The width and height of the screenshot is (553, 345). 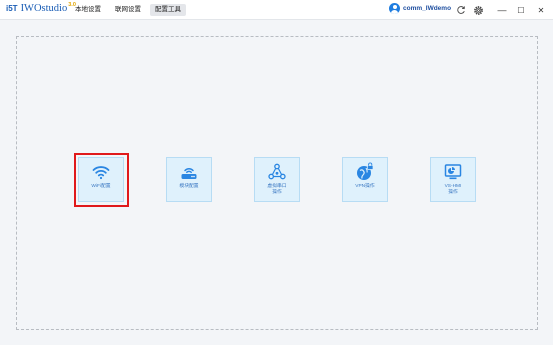 What do you see at coordinates (502, 10) in the screenshot?
I see `minimize-button: —` at bounding box center [502, 10].